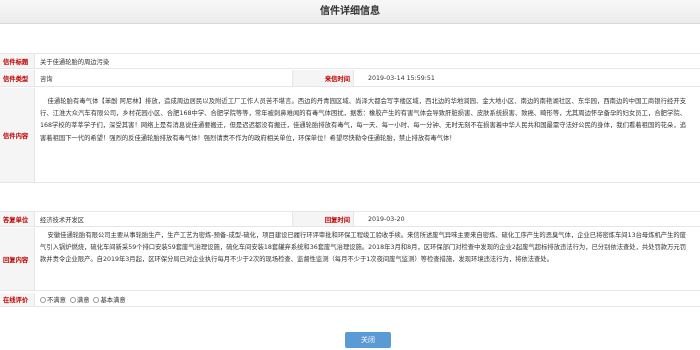 The image size is (700, 350). I want to click on answer-unit-row: 答复单位 经济技术开发区 回复时间 2019-03-20, so click(350, 219).